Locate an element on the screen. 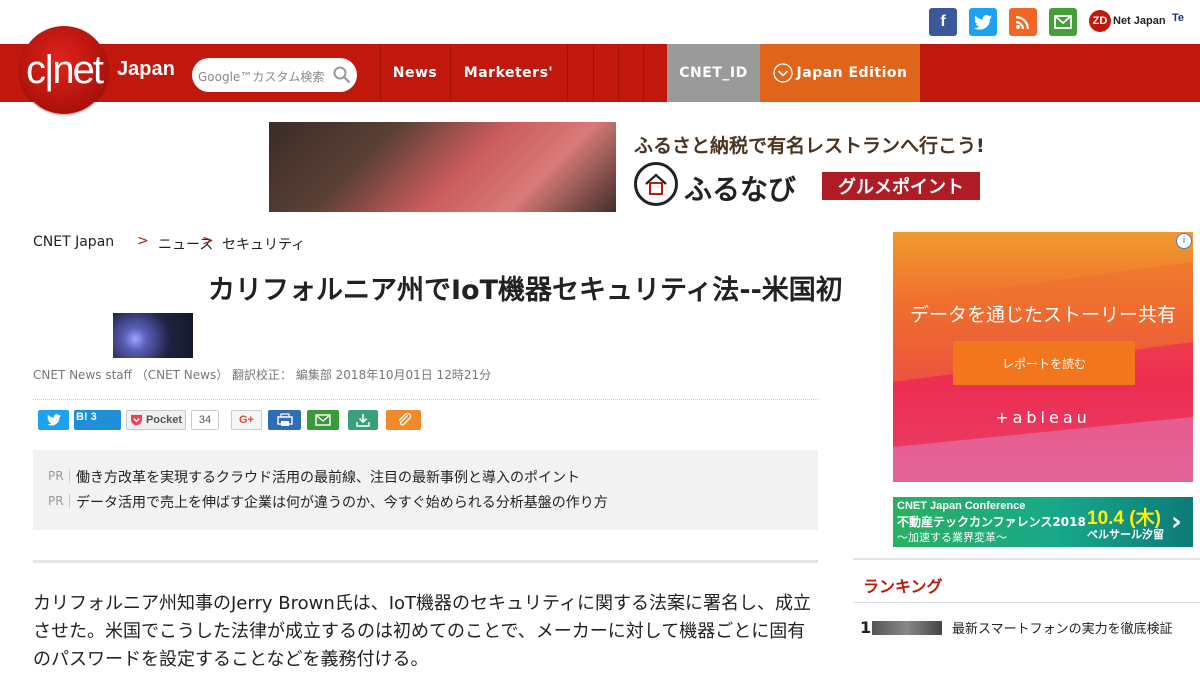 The image size is (1200, 674). byline-divider is located at coordinates (425, 399).